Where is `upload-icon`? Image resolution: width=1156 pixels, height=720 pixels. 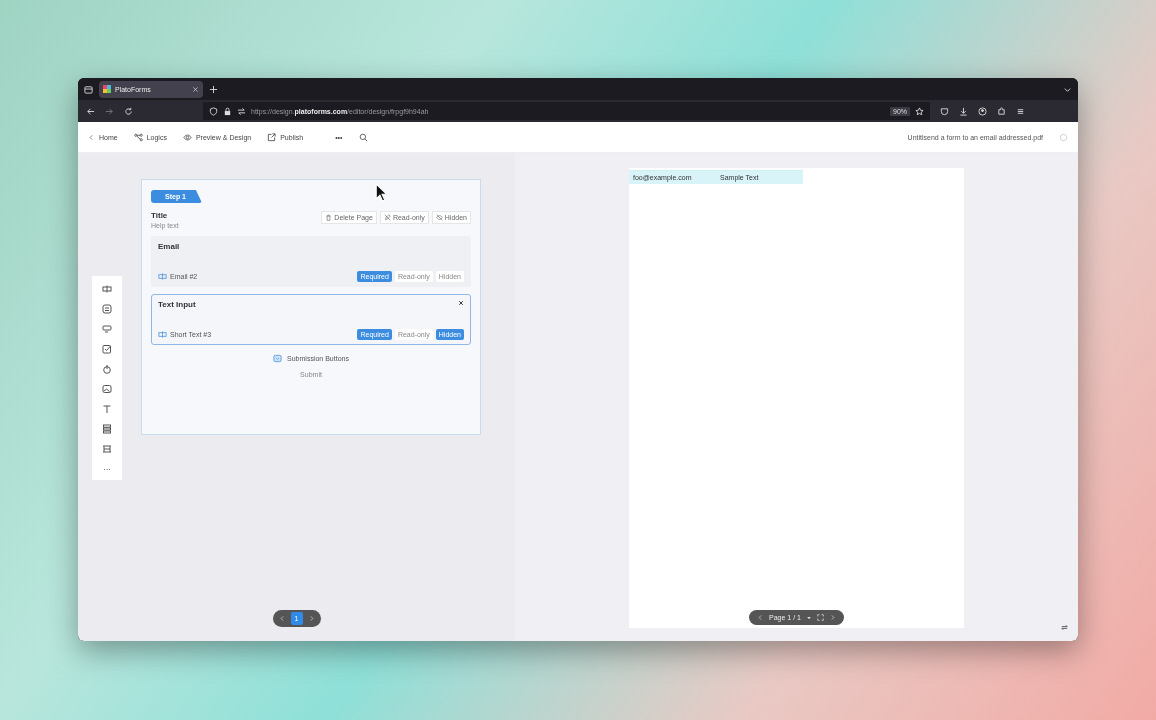 upload-icon is located at coordinates (107, 369).